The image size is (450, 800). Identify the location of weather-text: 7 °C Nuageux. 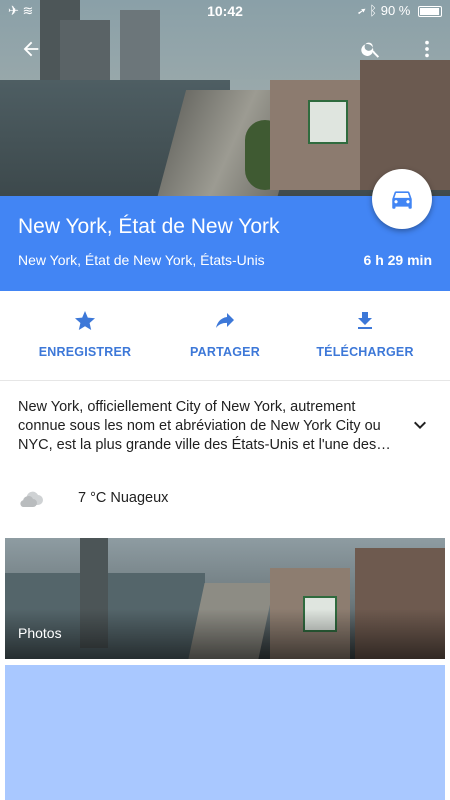
(123, 498).